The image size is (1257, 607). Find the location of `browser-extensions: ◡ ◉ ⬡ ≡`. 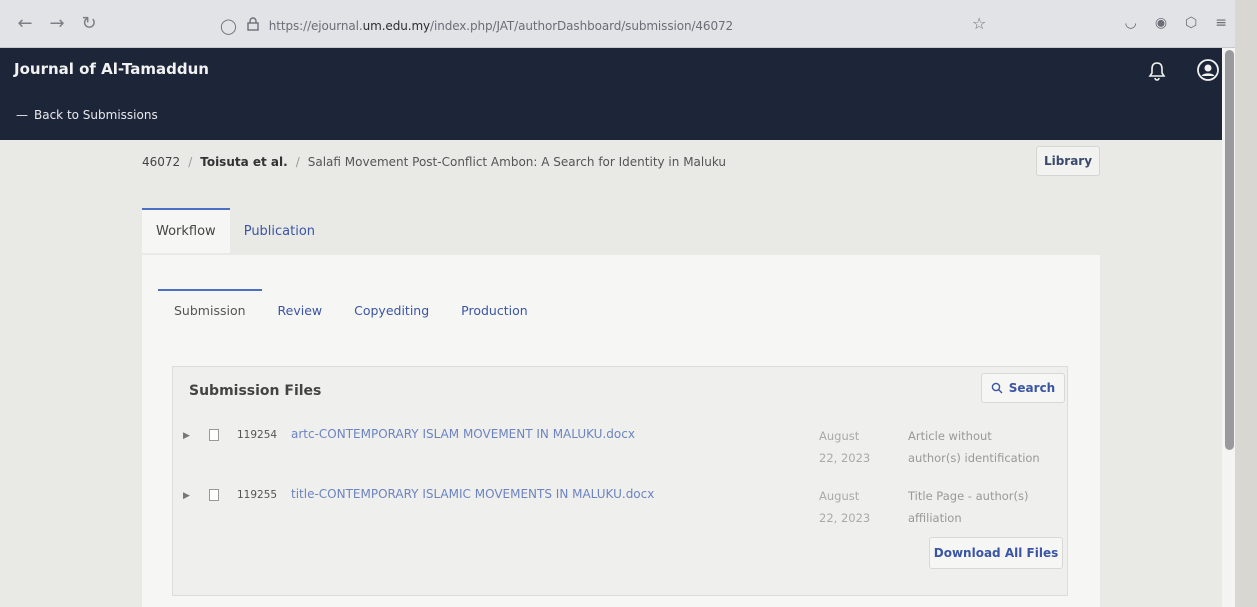

browser-extensions: ◡ ◉ ⬡ ≡ is located at coordinates (1176, 23).